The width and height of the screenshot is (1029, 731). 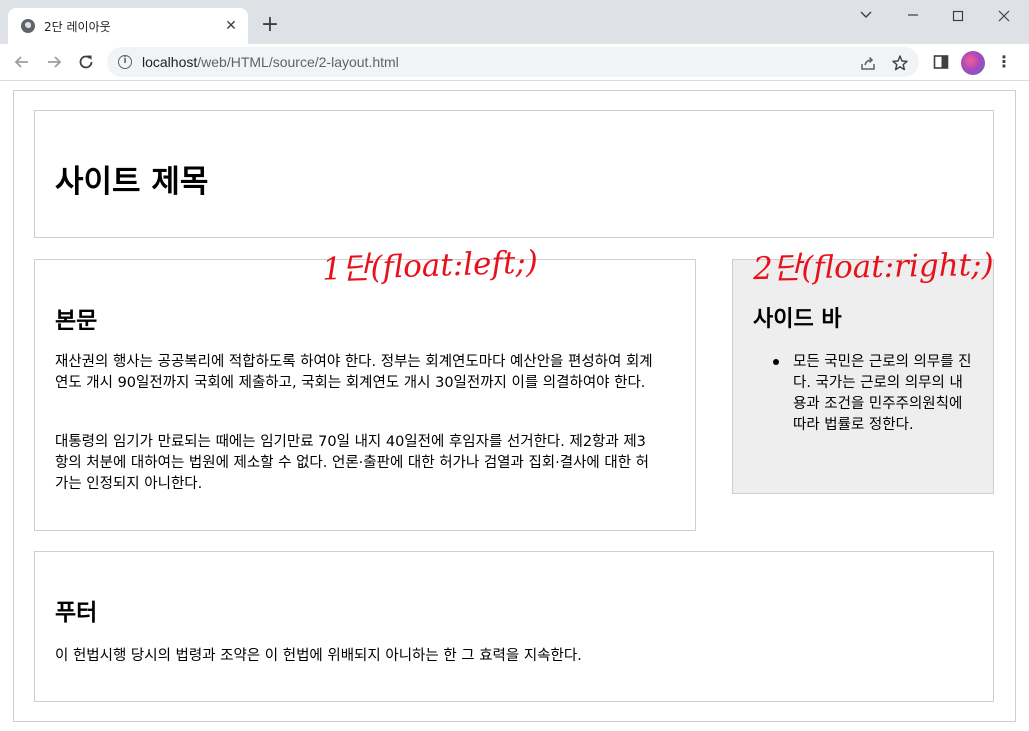 I want to click on globe-icon, so click(x=28, y=26).